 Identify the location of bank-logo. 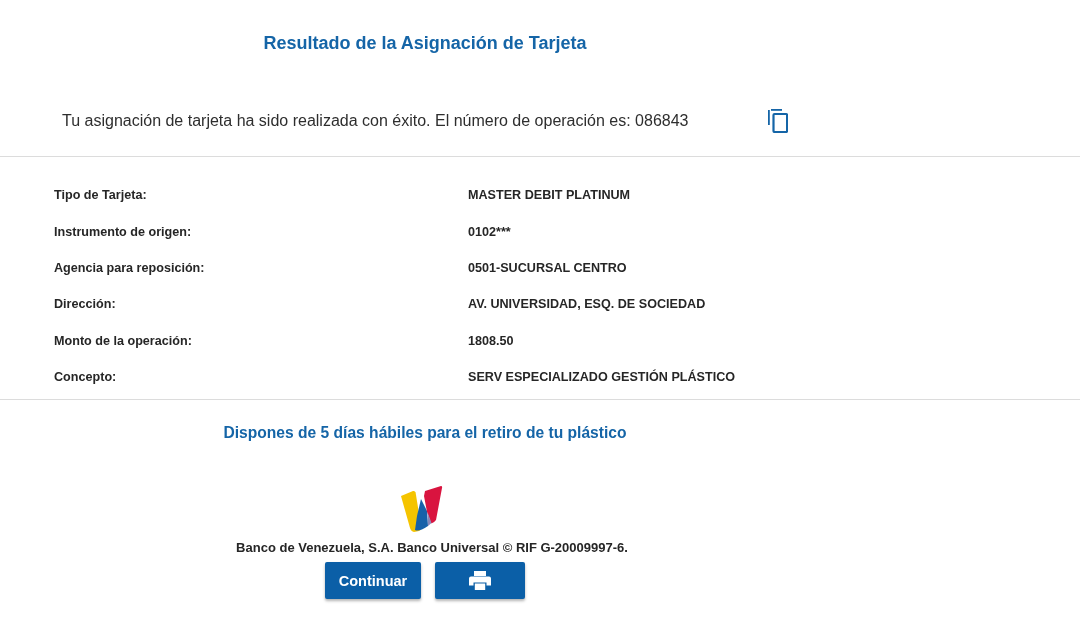
(421, 509).